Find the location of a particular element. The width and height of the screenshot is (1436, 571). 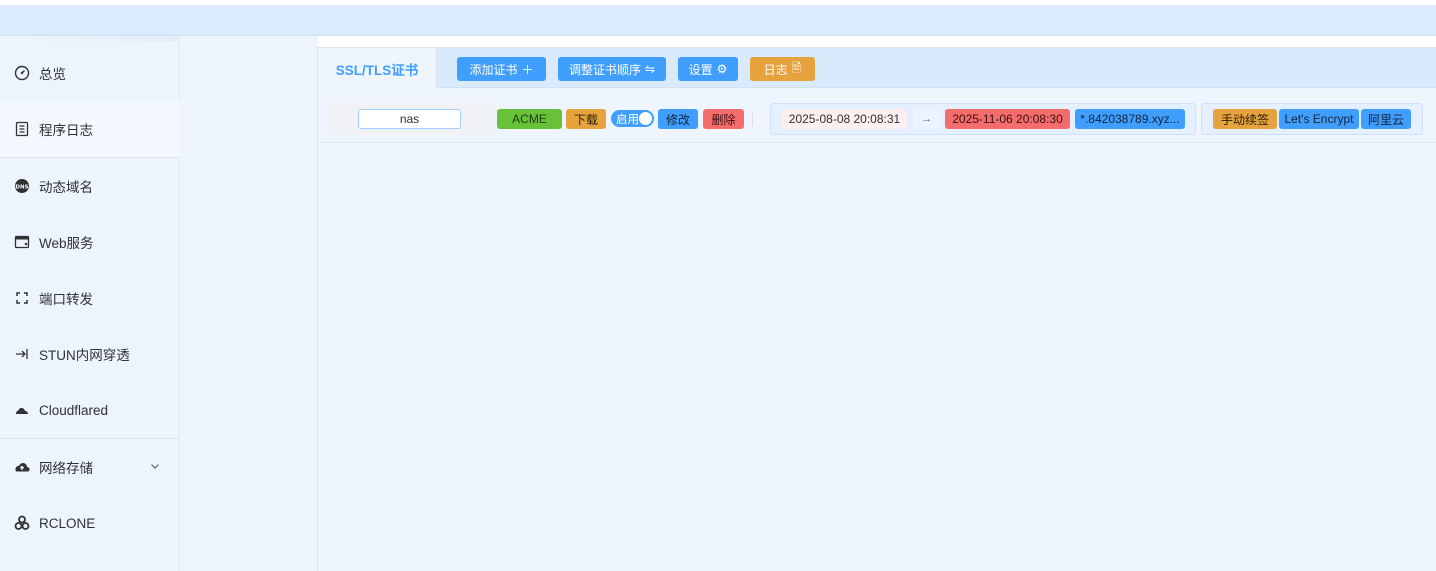

content-gutter is located at coordinates (249, 303).